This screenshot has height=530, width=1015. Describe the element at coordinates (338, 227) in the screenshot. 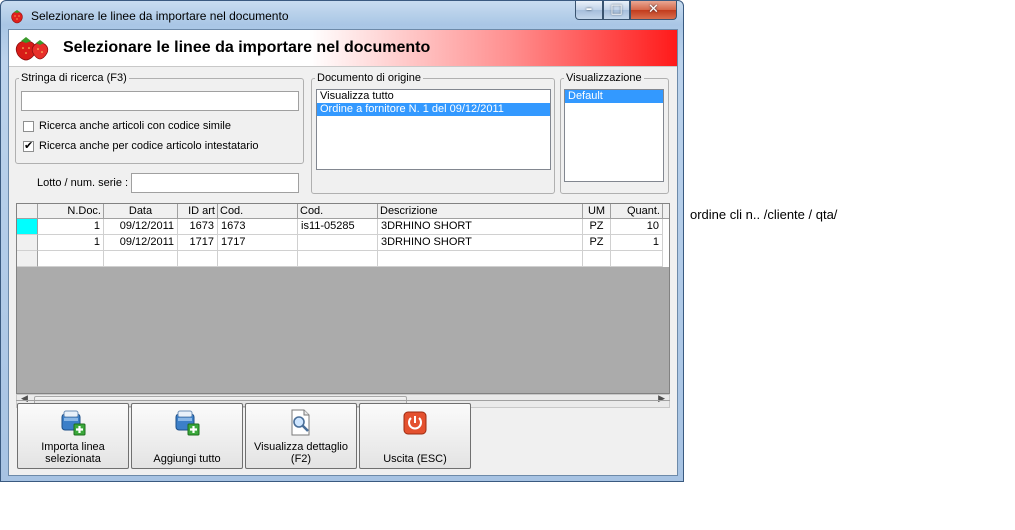

I see `cell-cod-holder: is11-05285` at that location.